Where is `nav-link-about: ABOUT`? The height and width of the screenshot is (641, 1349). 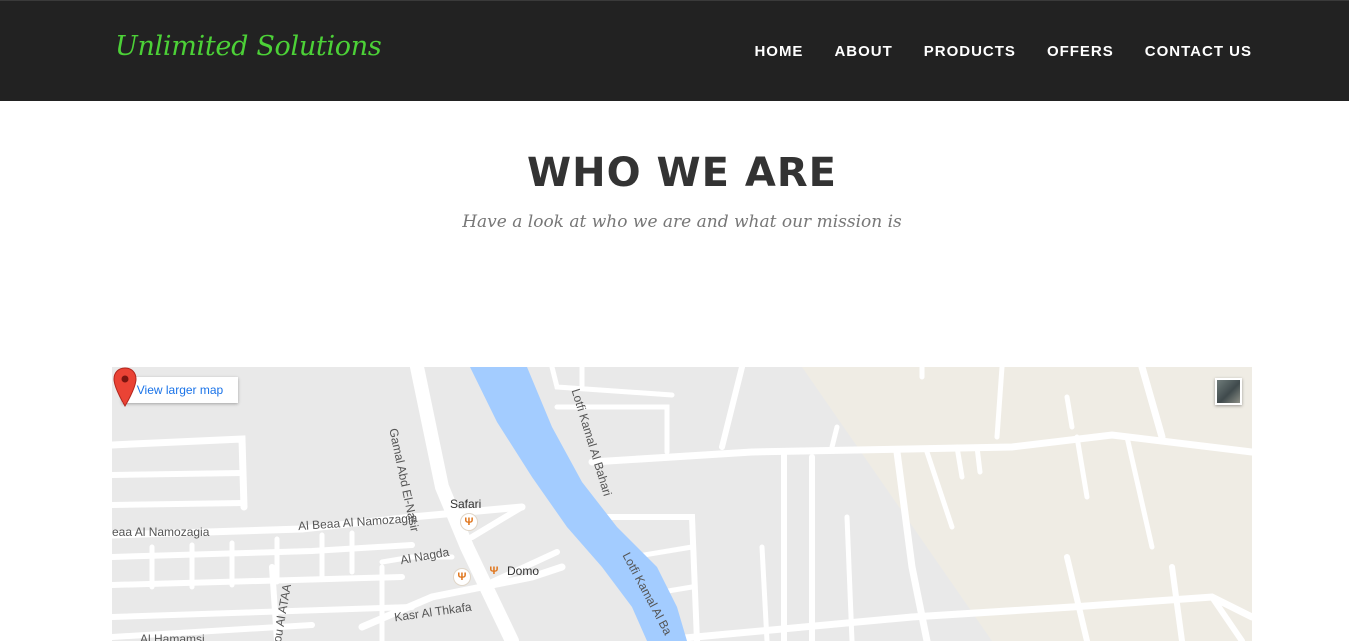 nav-link-about: ABOUT is located at coordinates (863, 51).